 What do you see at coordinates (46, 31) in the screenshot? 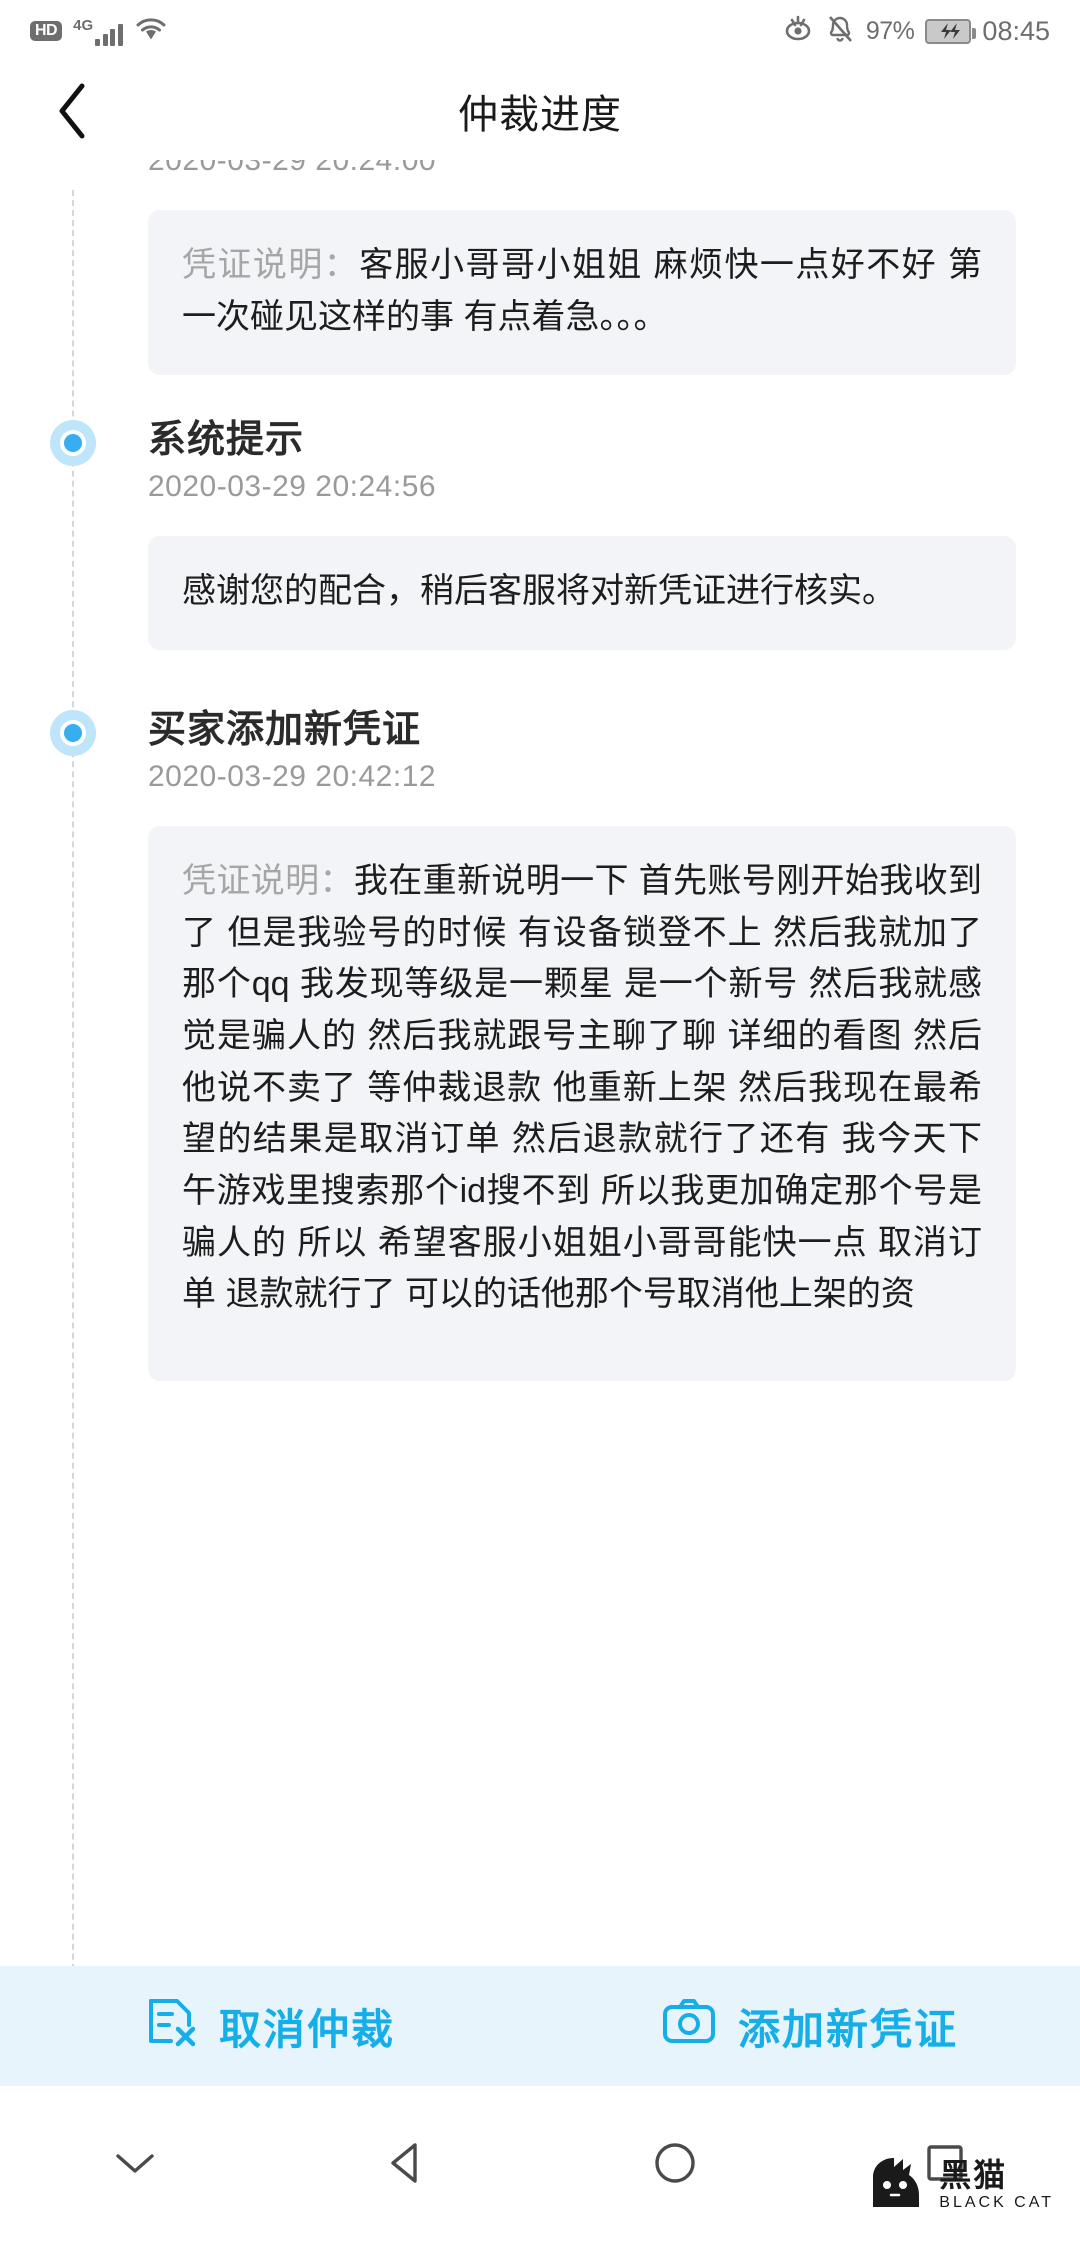
I see `hd-badge: HD` at bounding box center [46, 31].